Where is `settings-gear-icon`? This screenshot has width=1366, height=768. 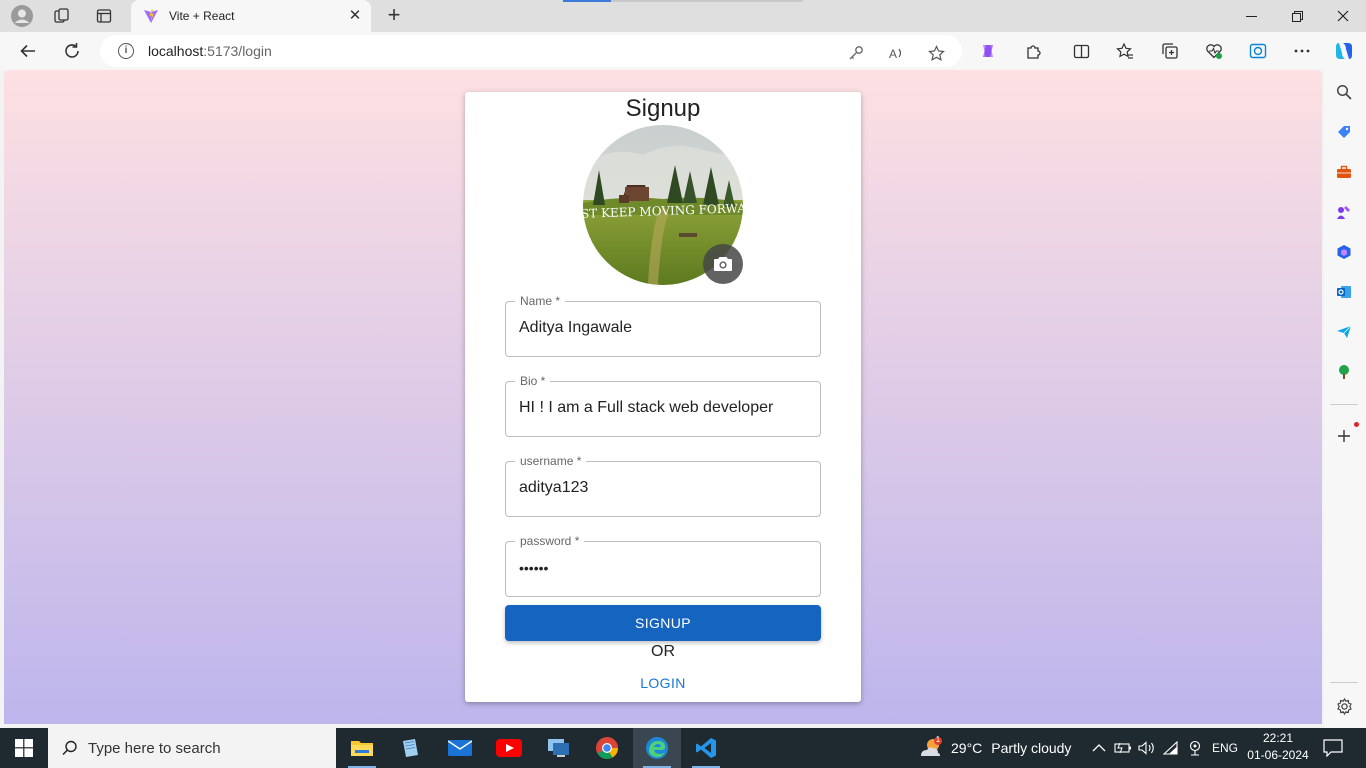
settings-gear-icon is located at coordinates (1344, 706).